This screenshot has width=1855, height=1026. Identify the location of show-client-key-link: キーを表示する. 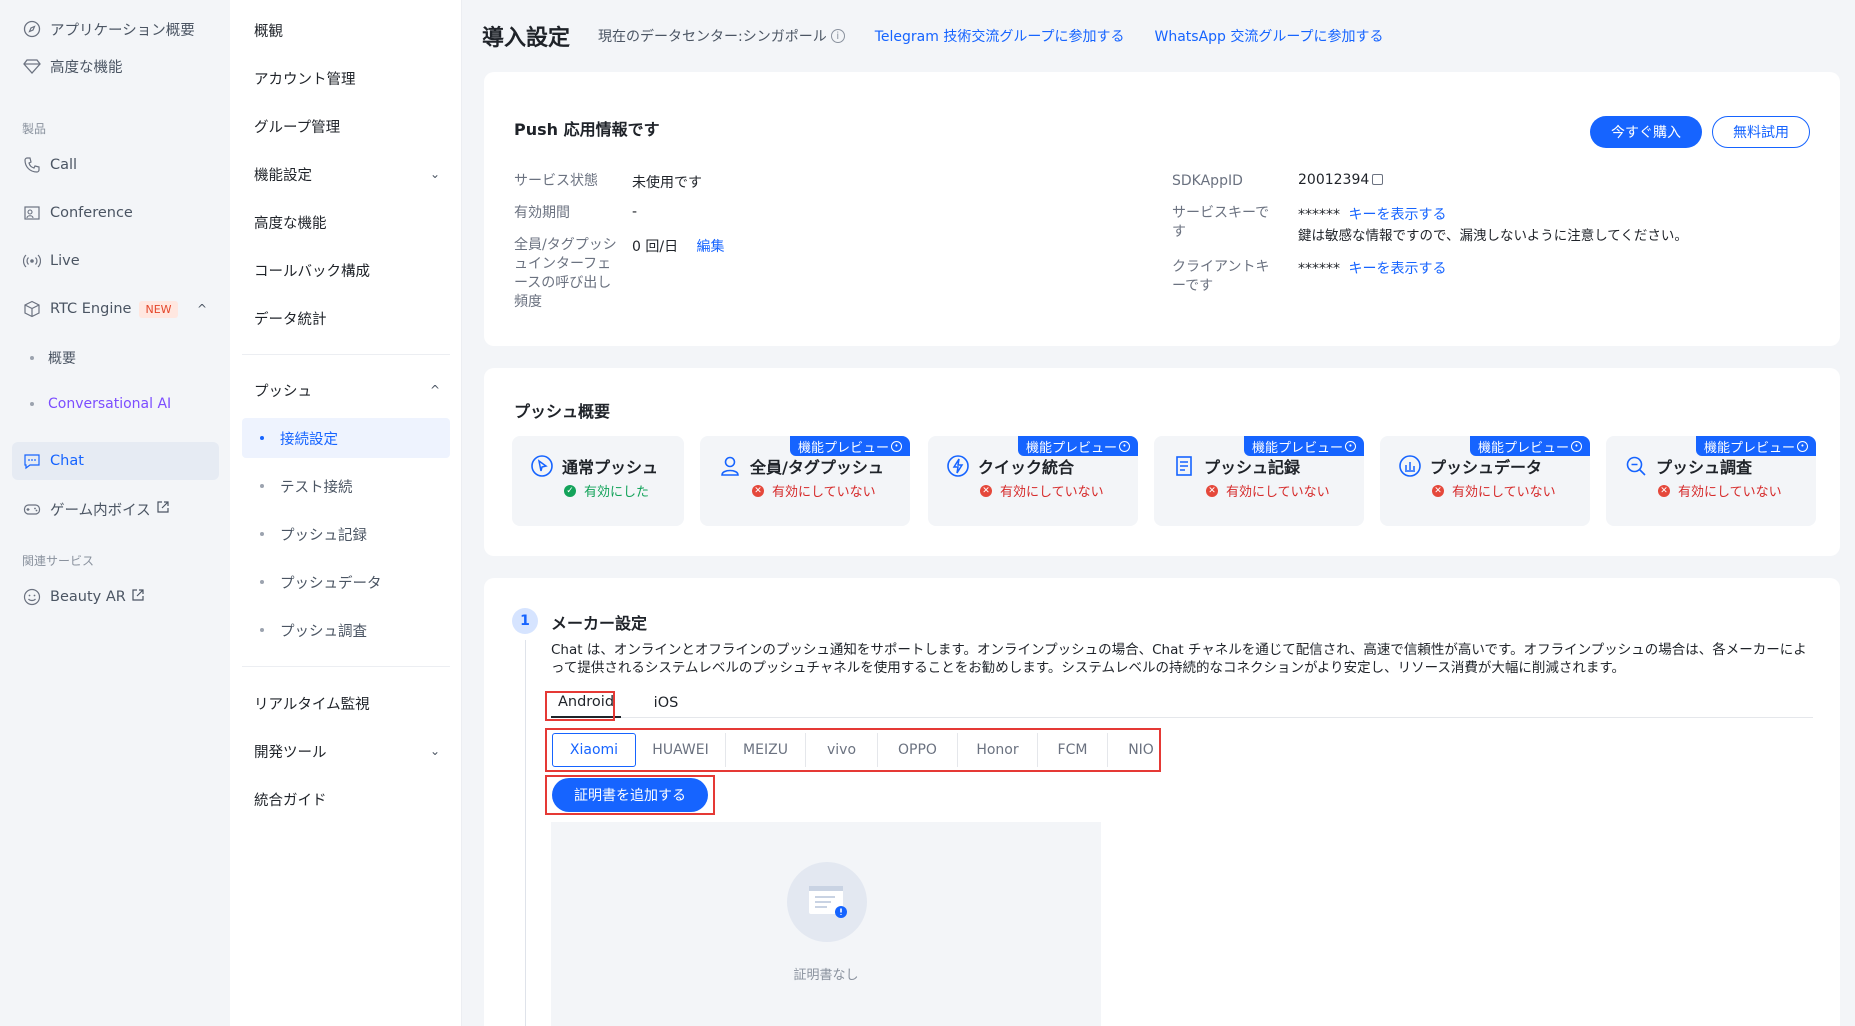
(1397, 269).